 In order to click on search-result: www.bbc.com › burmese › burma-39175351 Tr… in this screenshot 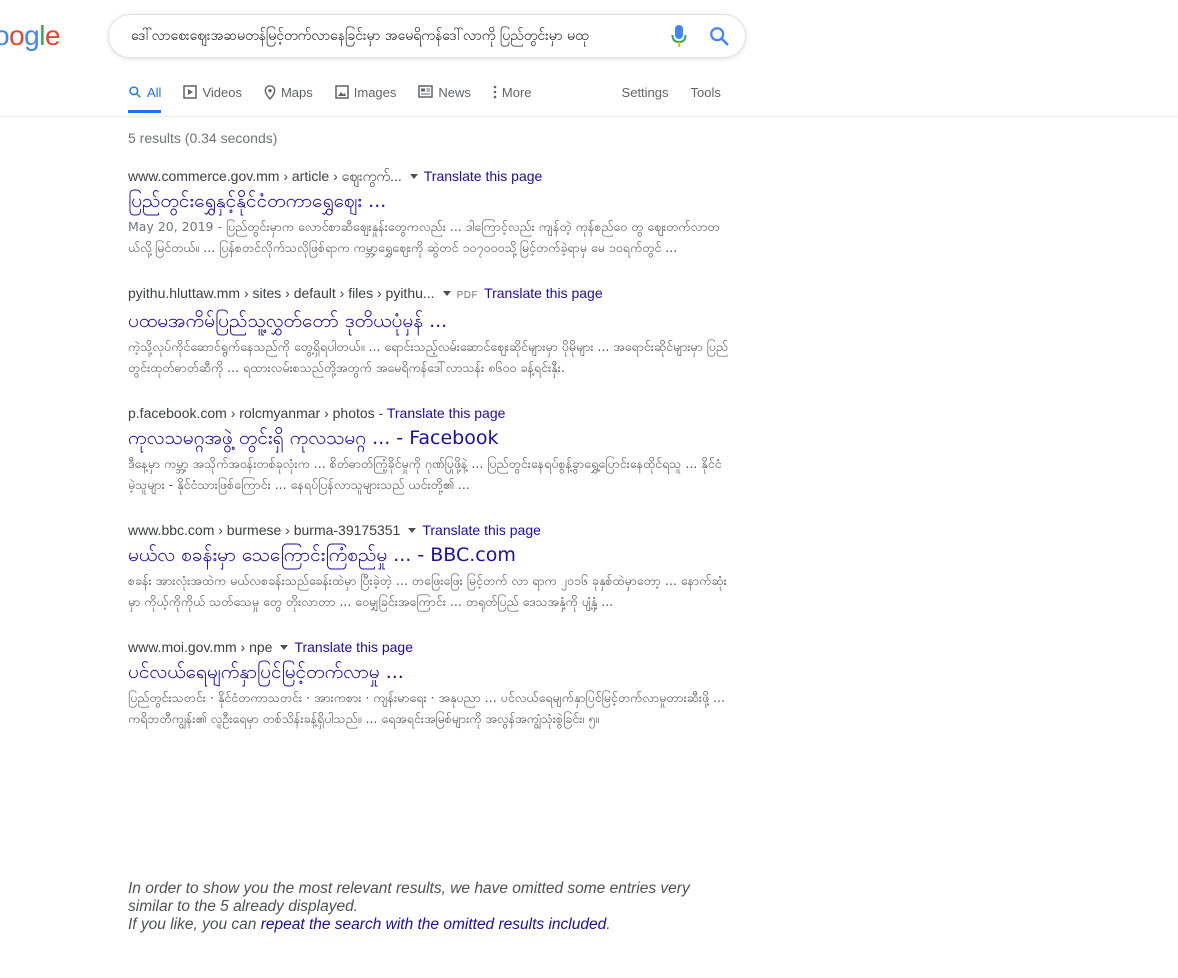, I will do `click(428, 566)`.